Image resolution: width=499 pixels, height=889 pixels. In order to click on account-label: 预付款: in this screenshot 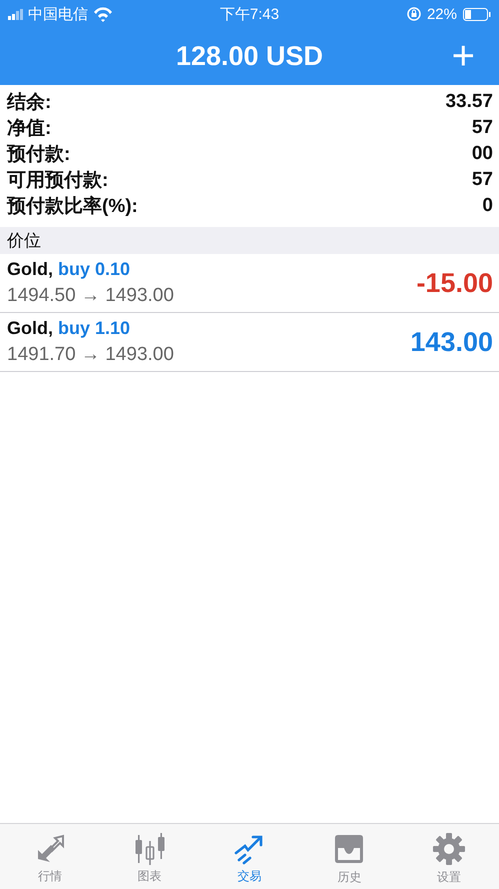, I will do `click(38, 155)`.